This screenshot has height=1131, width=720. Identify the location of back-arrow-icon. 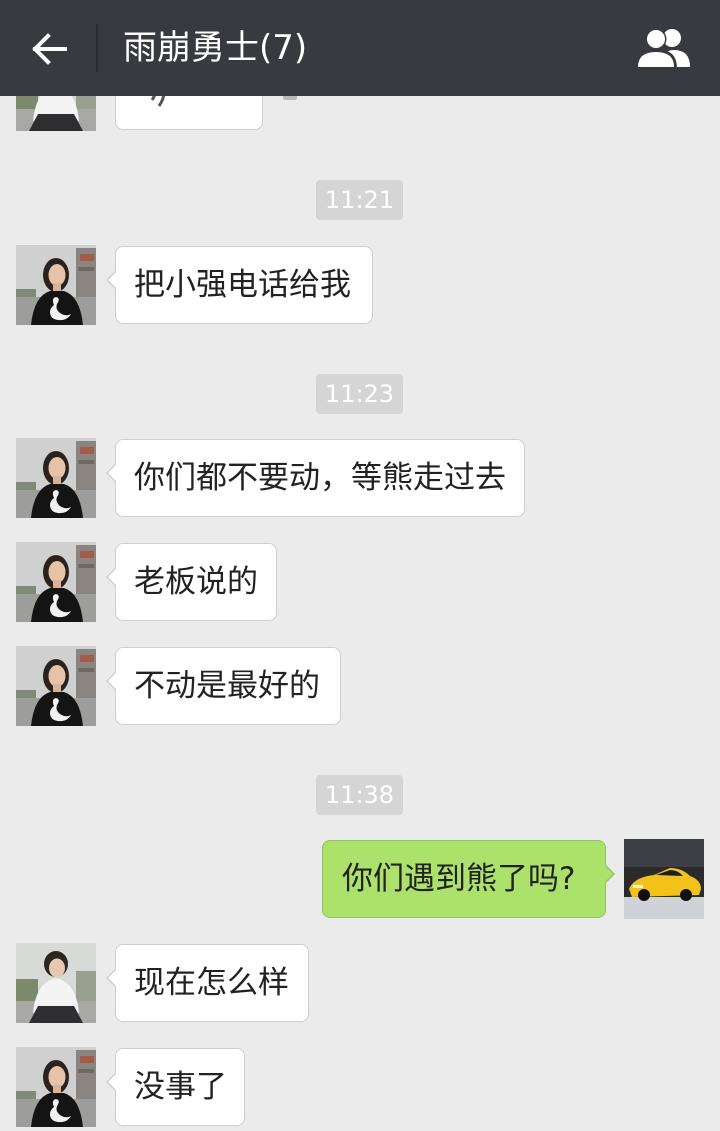
(49, 49).